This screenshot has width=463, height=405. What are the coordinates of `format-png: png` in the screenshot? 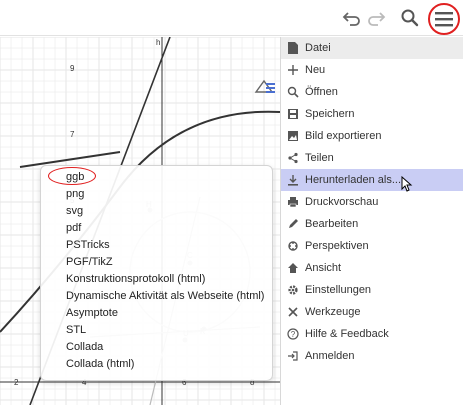 It's located at (75, 194).